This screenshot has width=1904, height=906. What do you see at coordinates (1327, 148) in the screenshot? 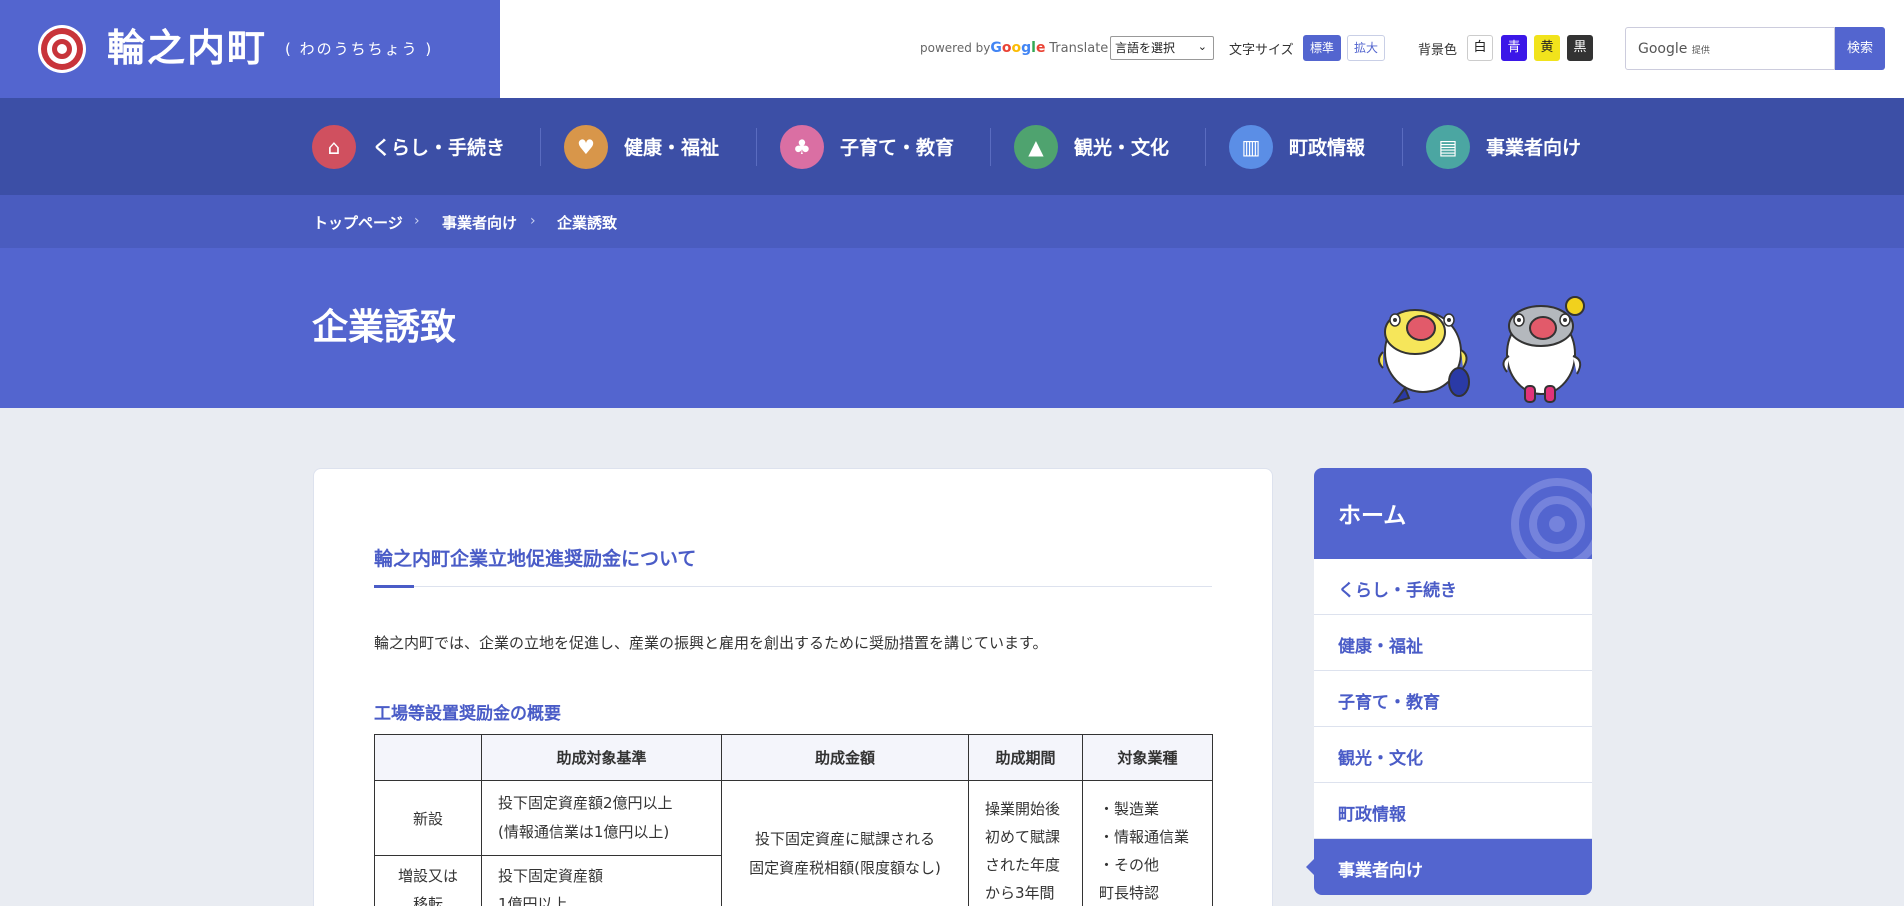
I see `gnav-label: 町政情報` at bounding box center [1327, 148].